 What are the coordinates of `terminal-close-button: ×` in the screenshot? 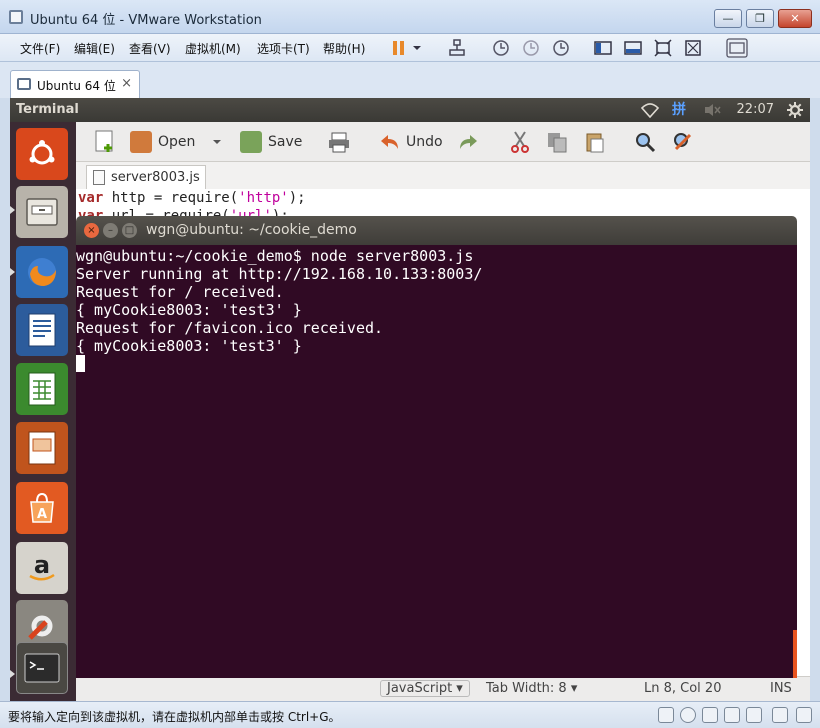 It's located at (91, 230).